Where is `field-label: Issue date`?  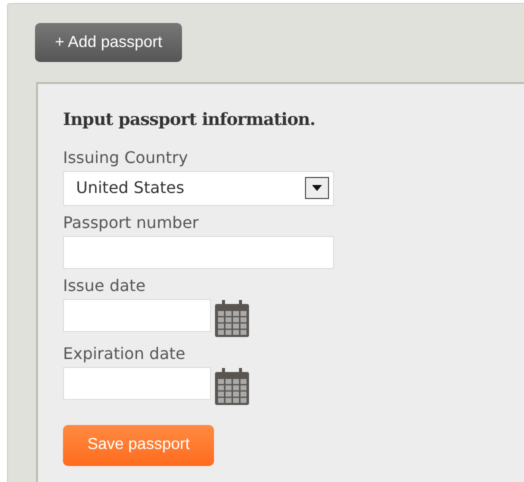 field-label: Issue date is located at coordinates (105, 285).